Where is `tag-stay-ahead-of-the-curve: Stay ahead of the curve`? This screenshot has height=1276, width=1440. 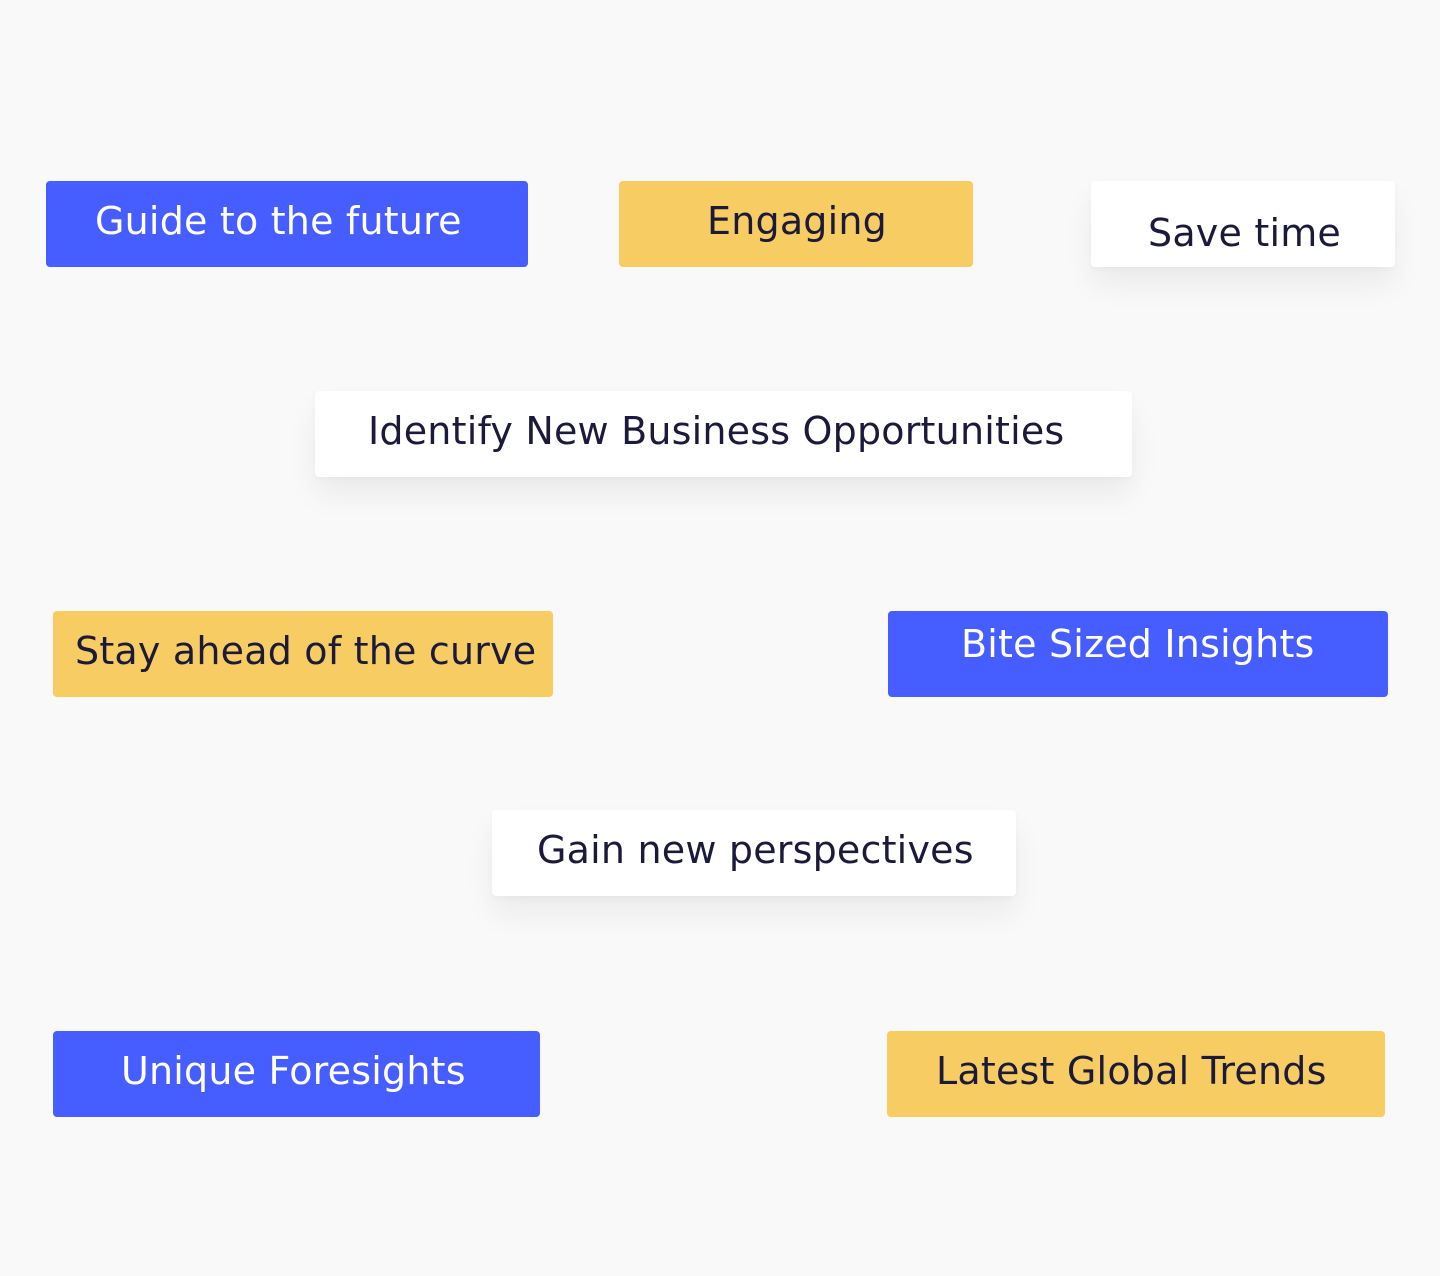
tag-stay-ahead-of-the-curve: Stay ahead of the curve is located at coordinates (303, 654).